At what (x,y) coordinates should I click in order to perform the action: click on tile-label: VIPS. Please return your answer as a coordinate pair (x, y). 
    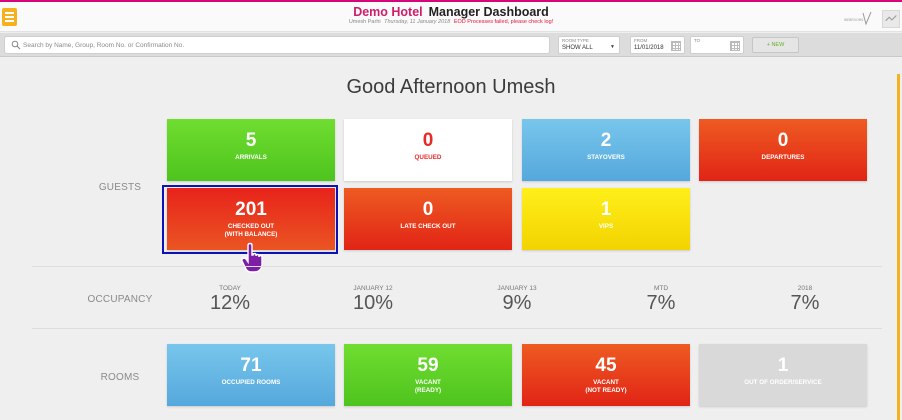
    Looking at the image, I should click on (606, 226).